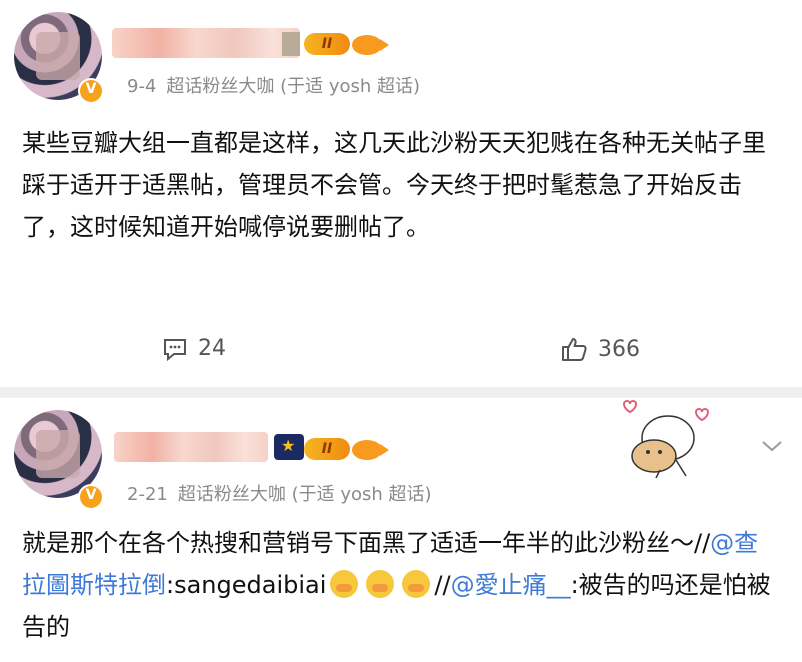 The image size is (802, 662). Describe the element at coordinates (142, 86) in the screenshot. I see `post-date: 9-4` at that location.